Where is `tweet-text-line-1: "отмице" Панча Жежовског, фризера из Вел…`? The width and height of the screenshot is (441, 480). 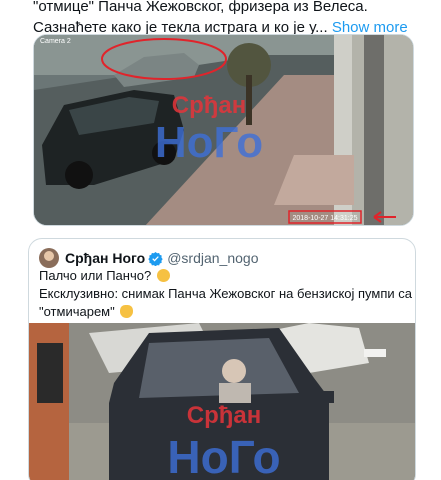
tweet-text-line-1: "отмице" Панча Жежовског, фризера из Вел… is located at coordinates (200, 7).